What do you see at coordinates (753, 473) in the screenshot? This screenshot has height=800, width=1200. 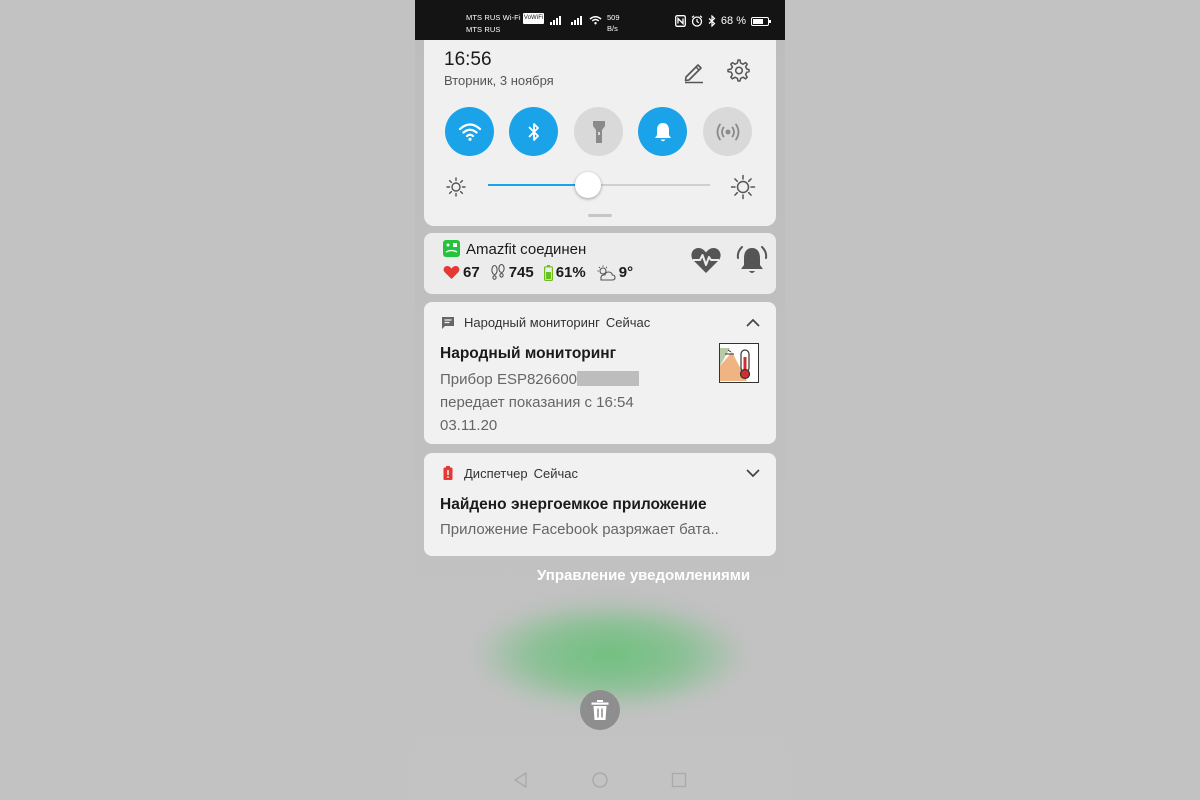 I see `chevron-down-icon` at bounding box center [753, 473].